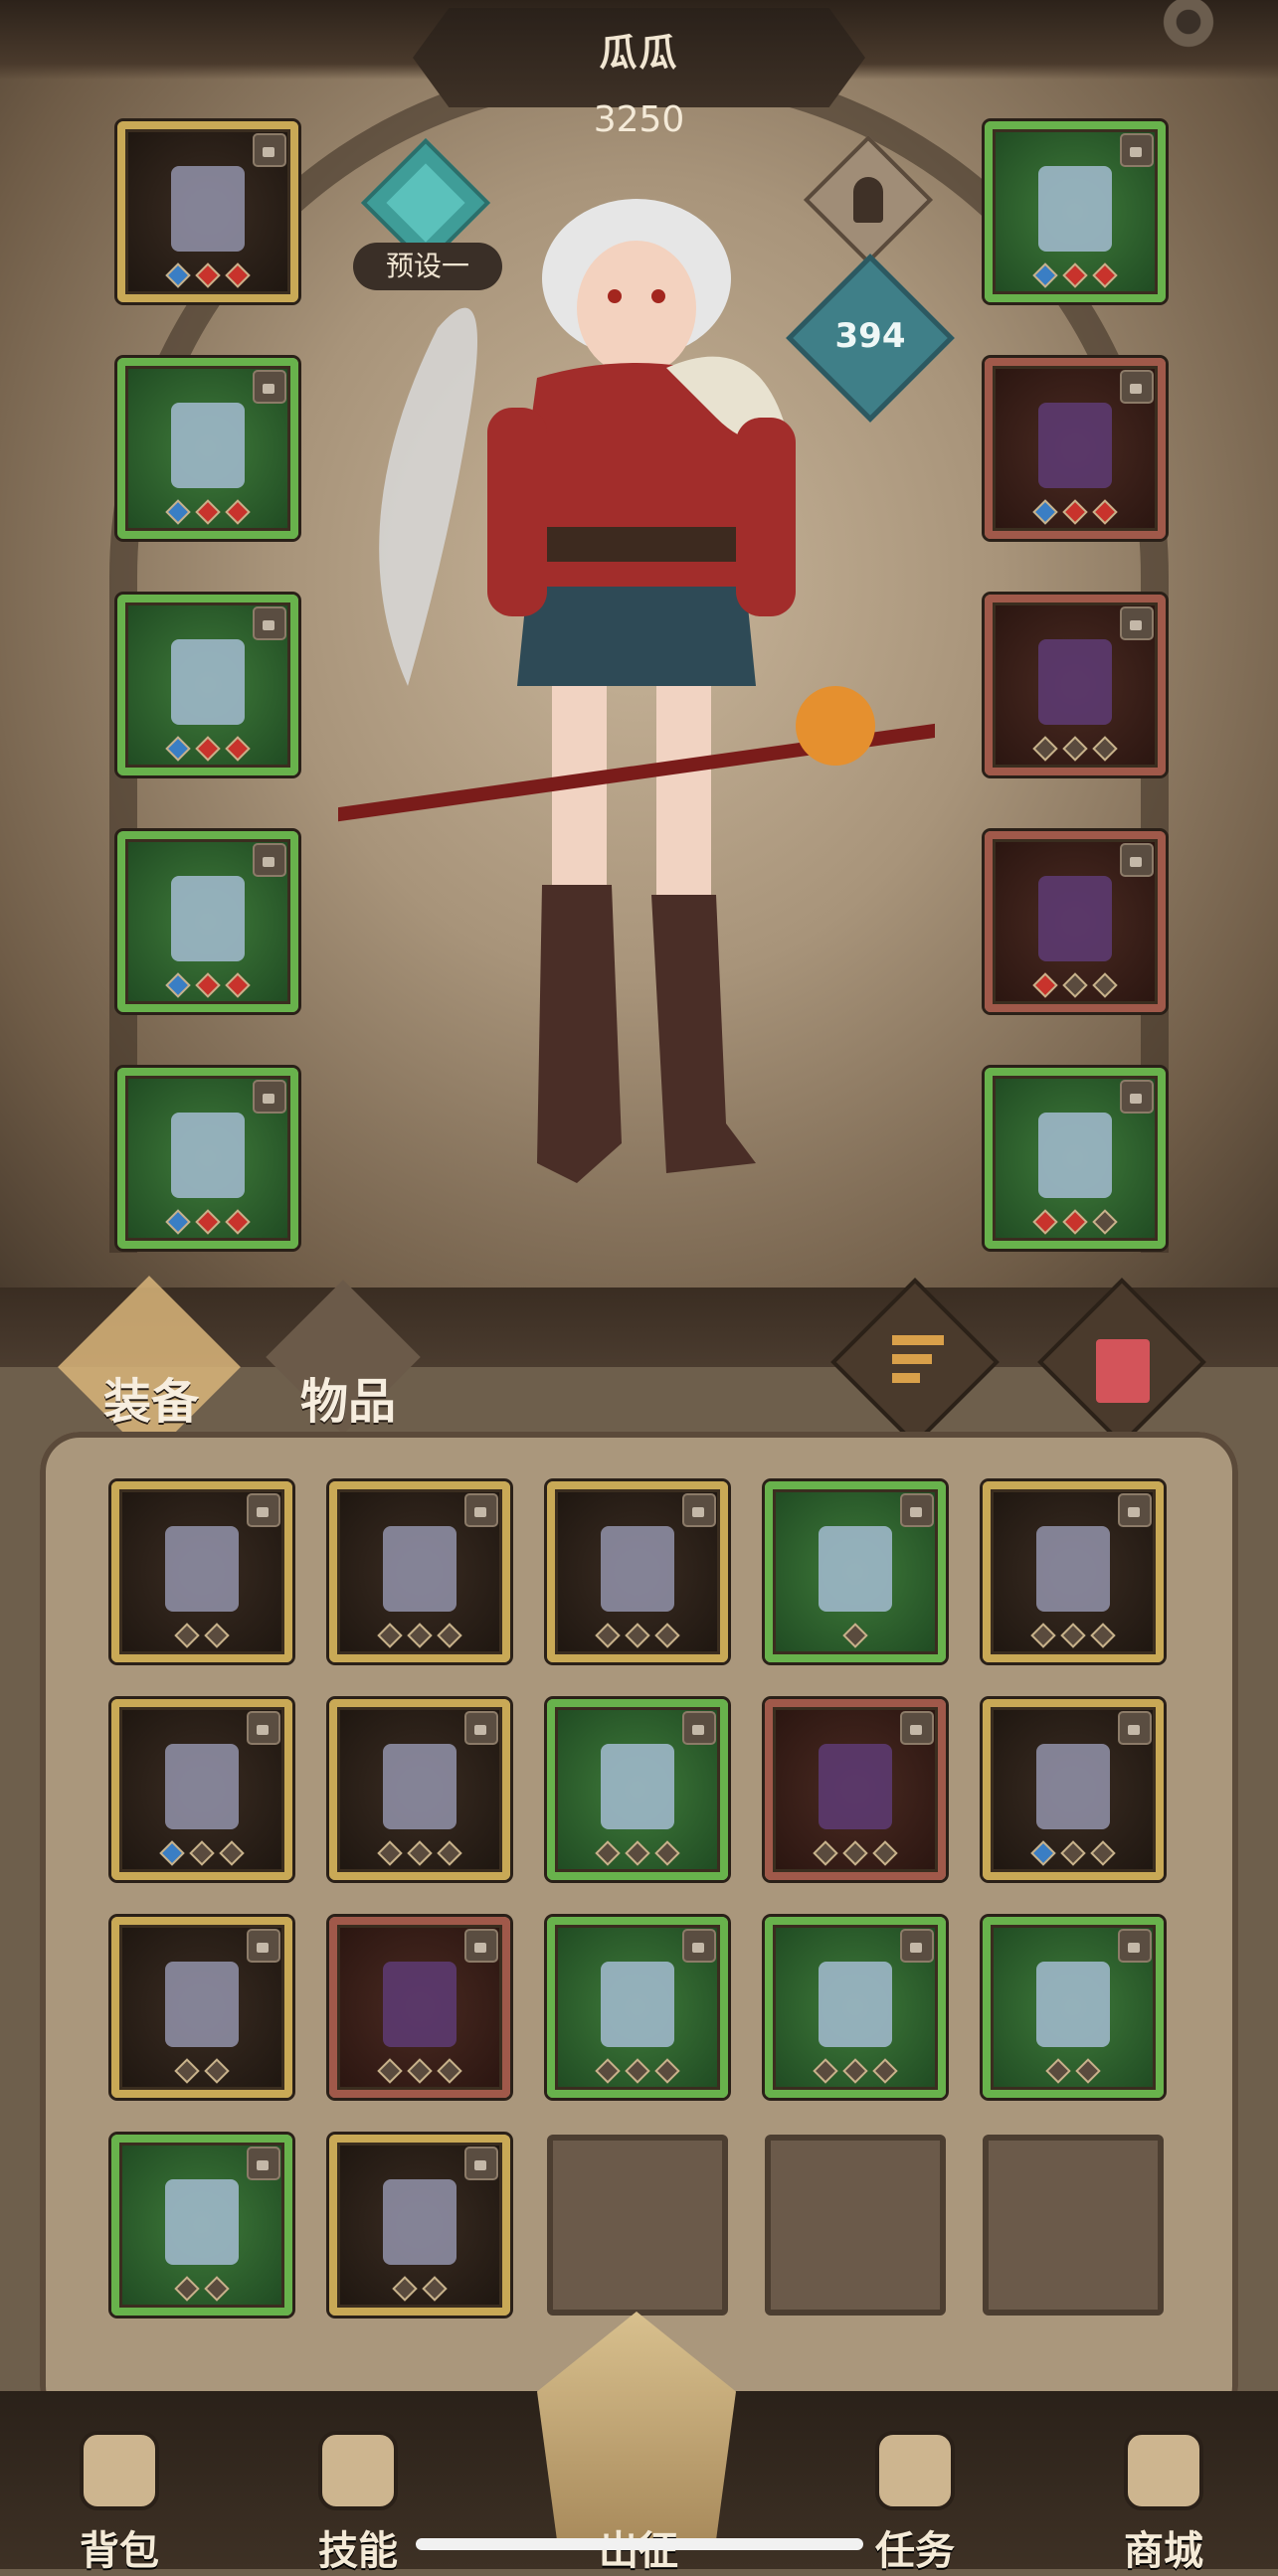  I want to click on ring-item, so click(201, 1789).